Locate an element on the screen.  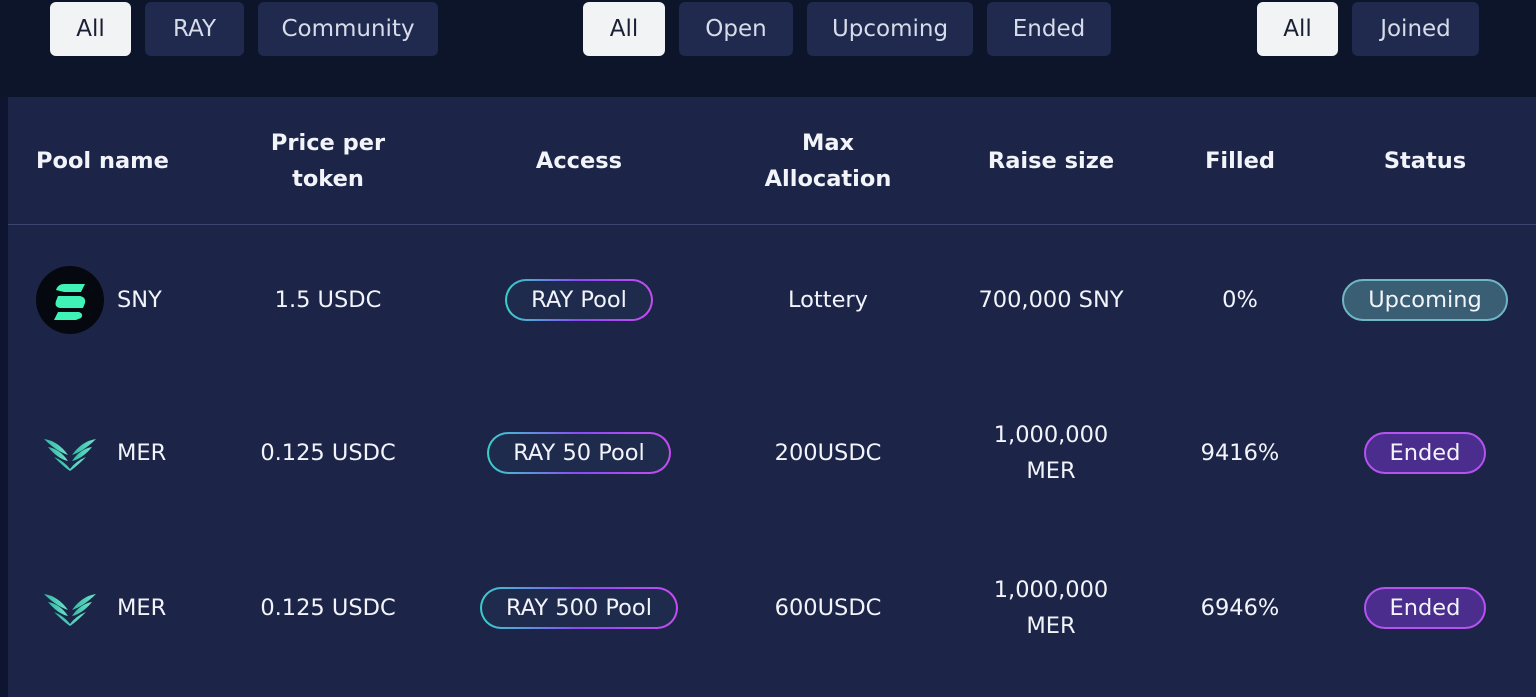
header-status: Status is located at coordinates (1425, 160).